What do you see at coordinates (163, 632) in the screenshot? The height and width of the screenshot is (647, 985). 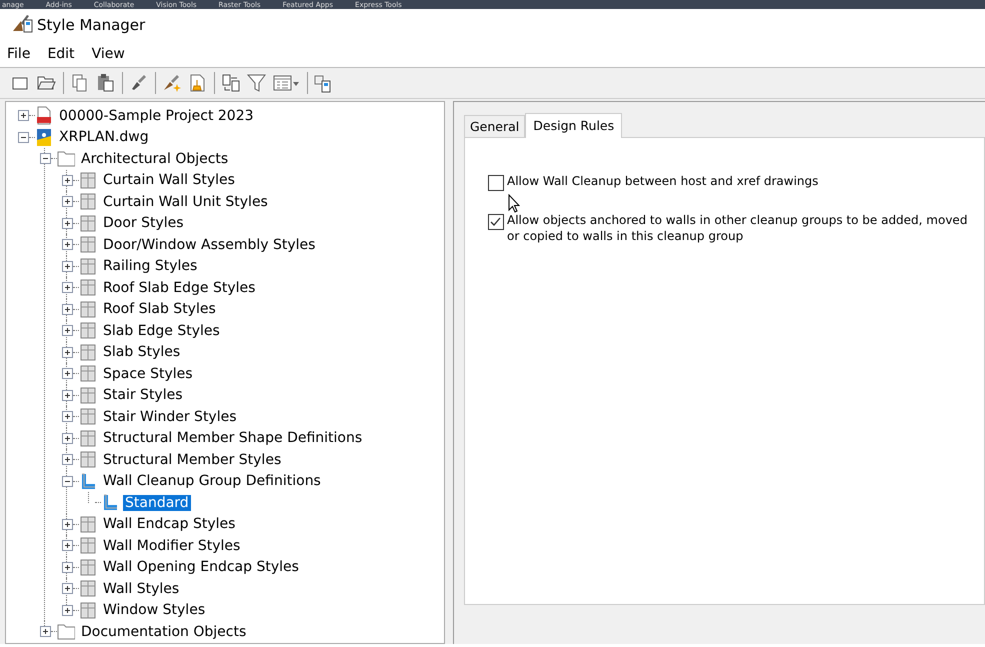 I see `tree-item: Documentation Objects` at bounding box center [163, 632].